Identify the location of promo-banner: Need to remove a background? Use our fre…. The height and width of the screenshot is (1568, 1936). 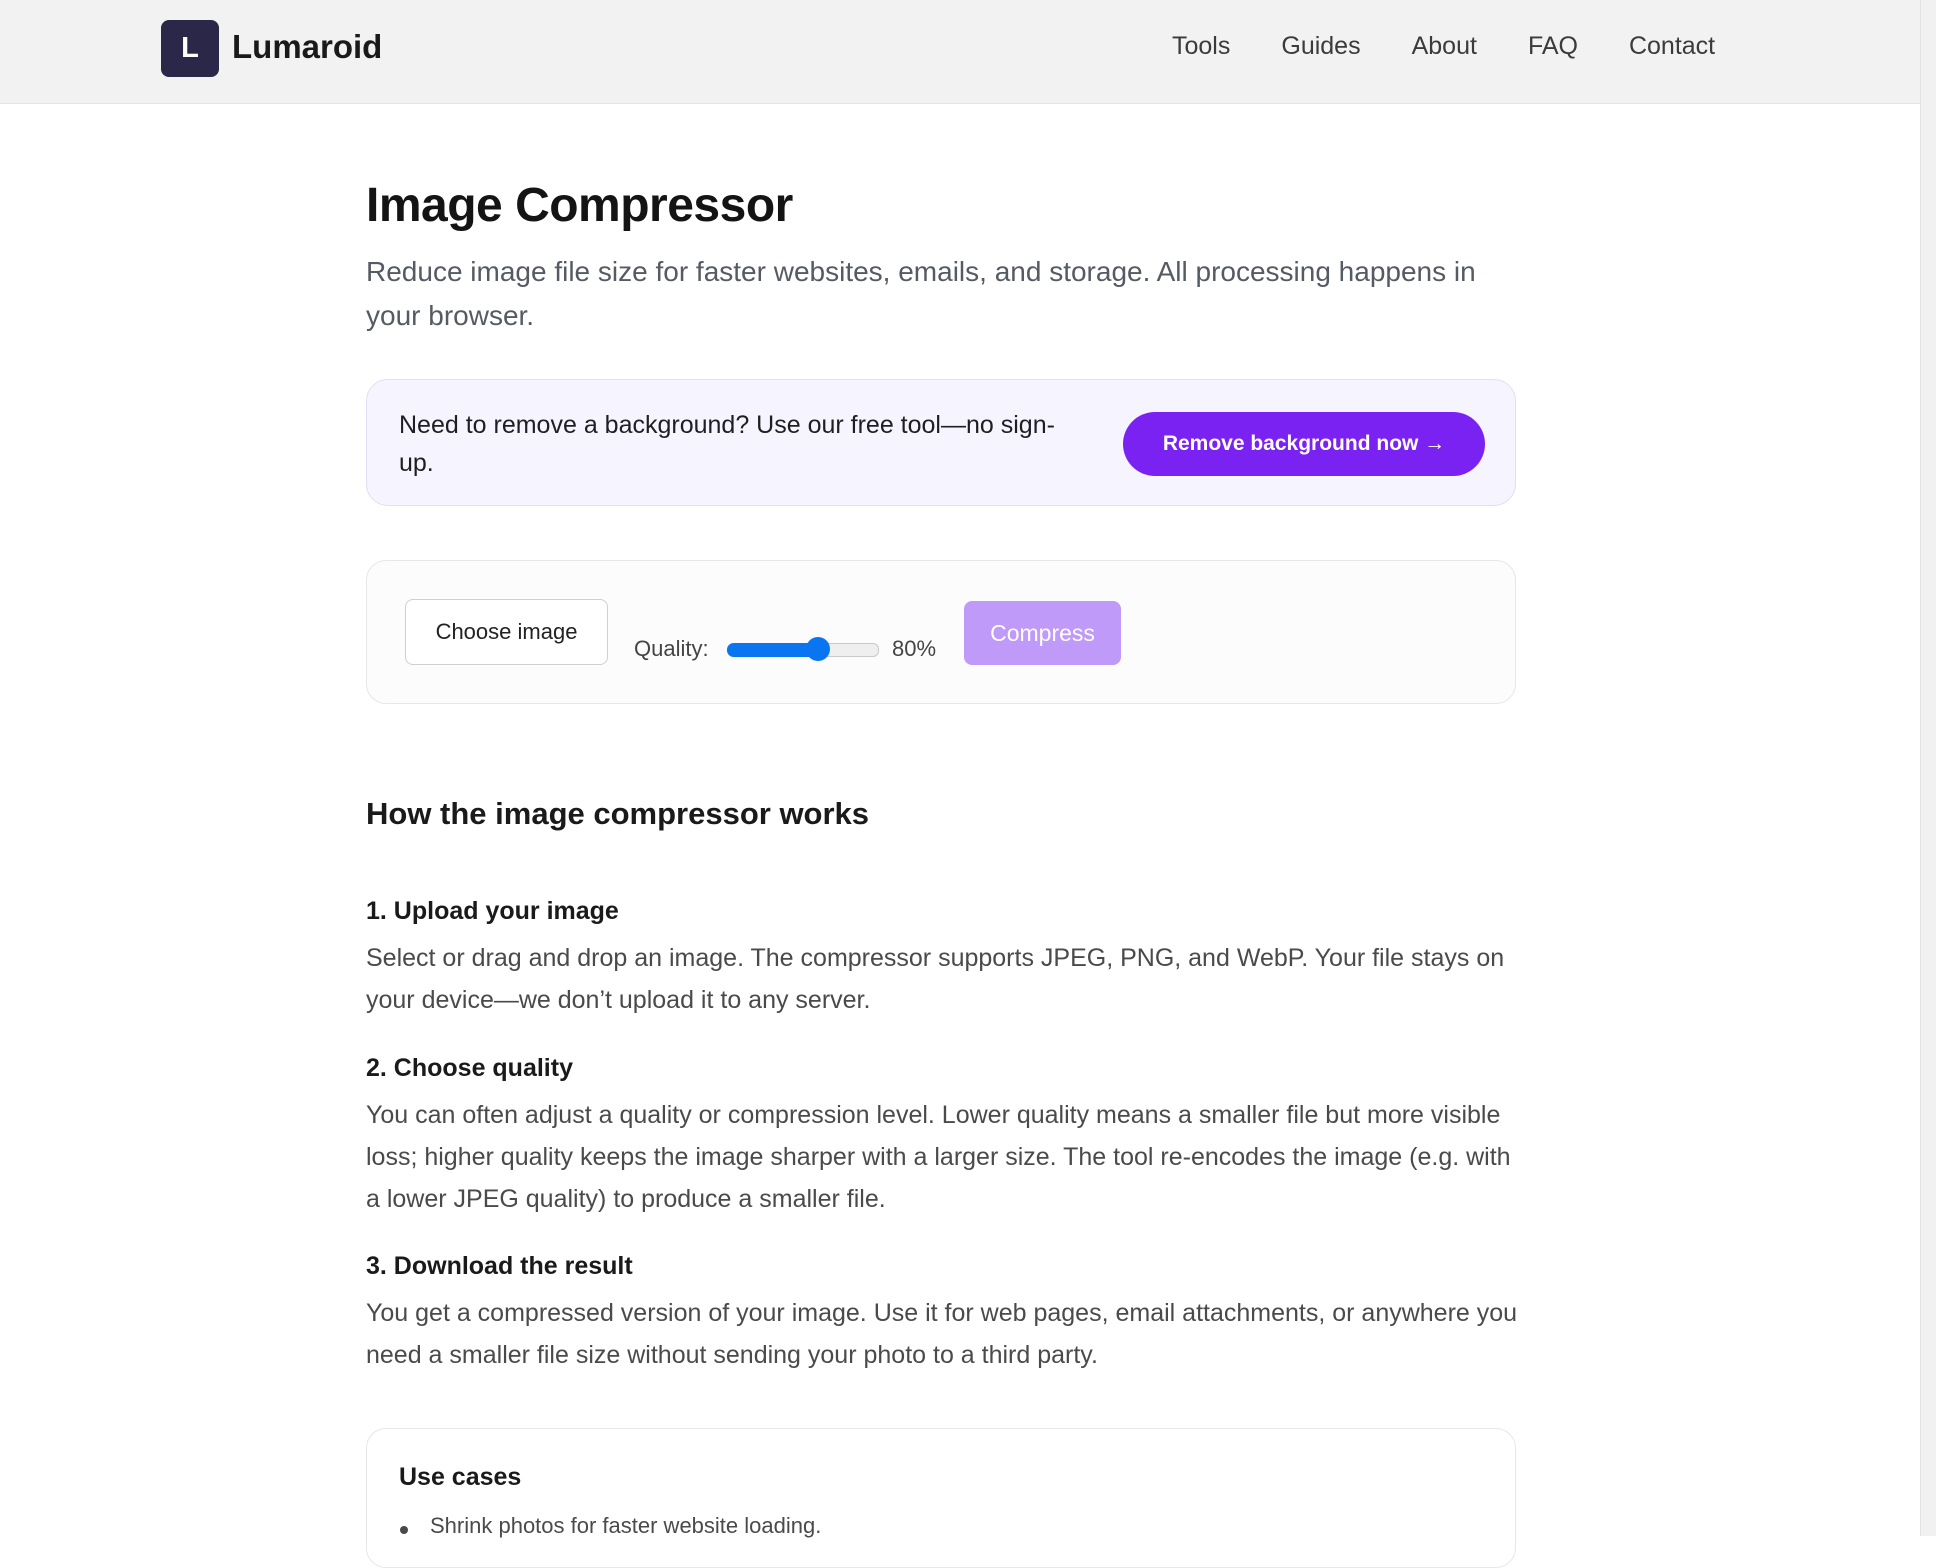
(941, 442).